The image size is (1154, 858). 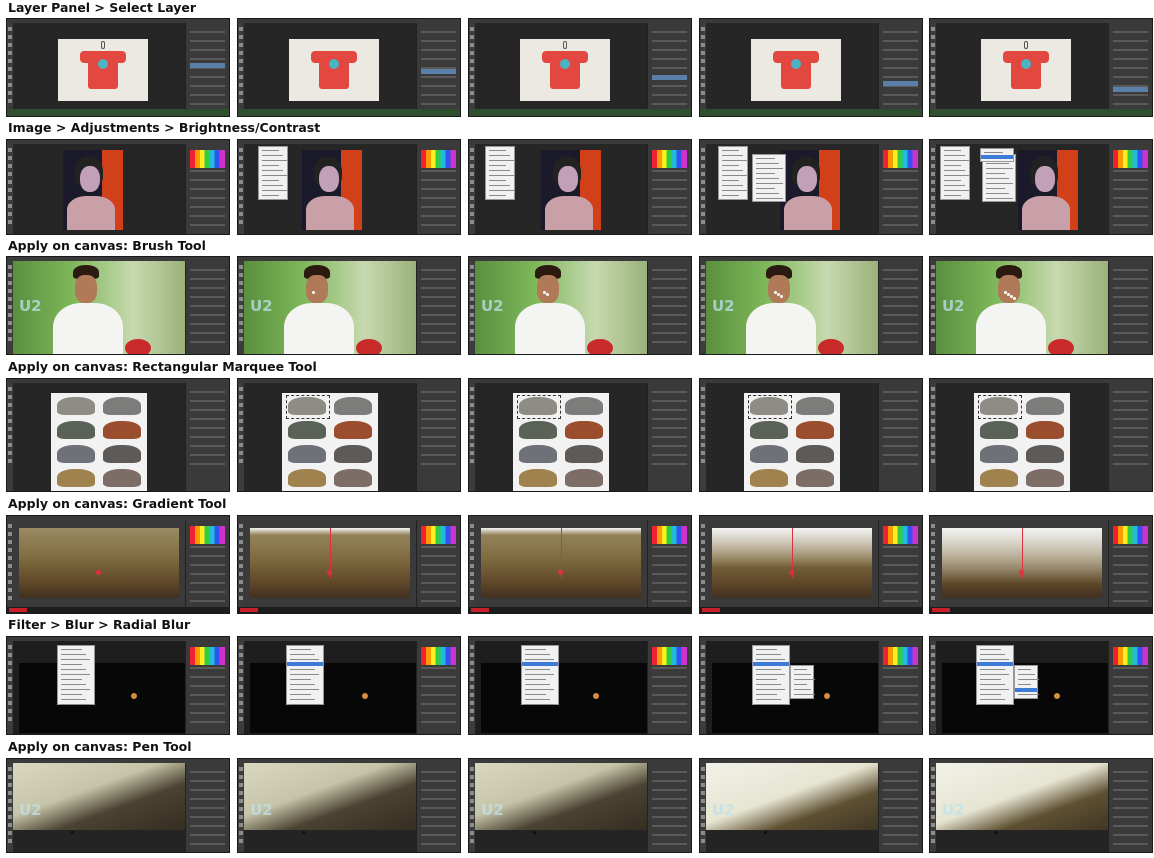 I want to click on selection-marquee, so click(x=308, y=407).